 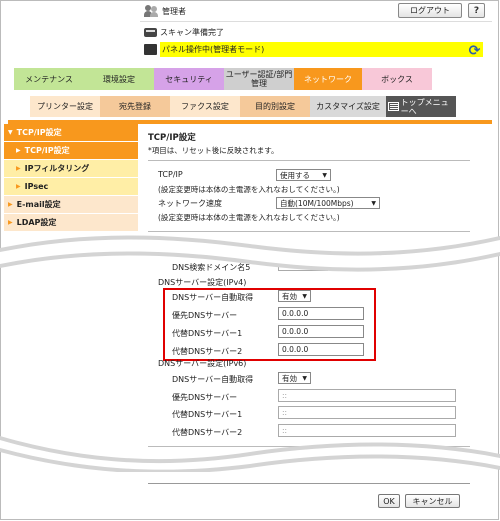 What do you see at coordinates (393, 106) in the screenshot?
I see `menu-icon` at bounding box center [393, 106].